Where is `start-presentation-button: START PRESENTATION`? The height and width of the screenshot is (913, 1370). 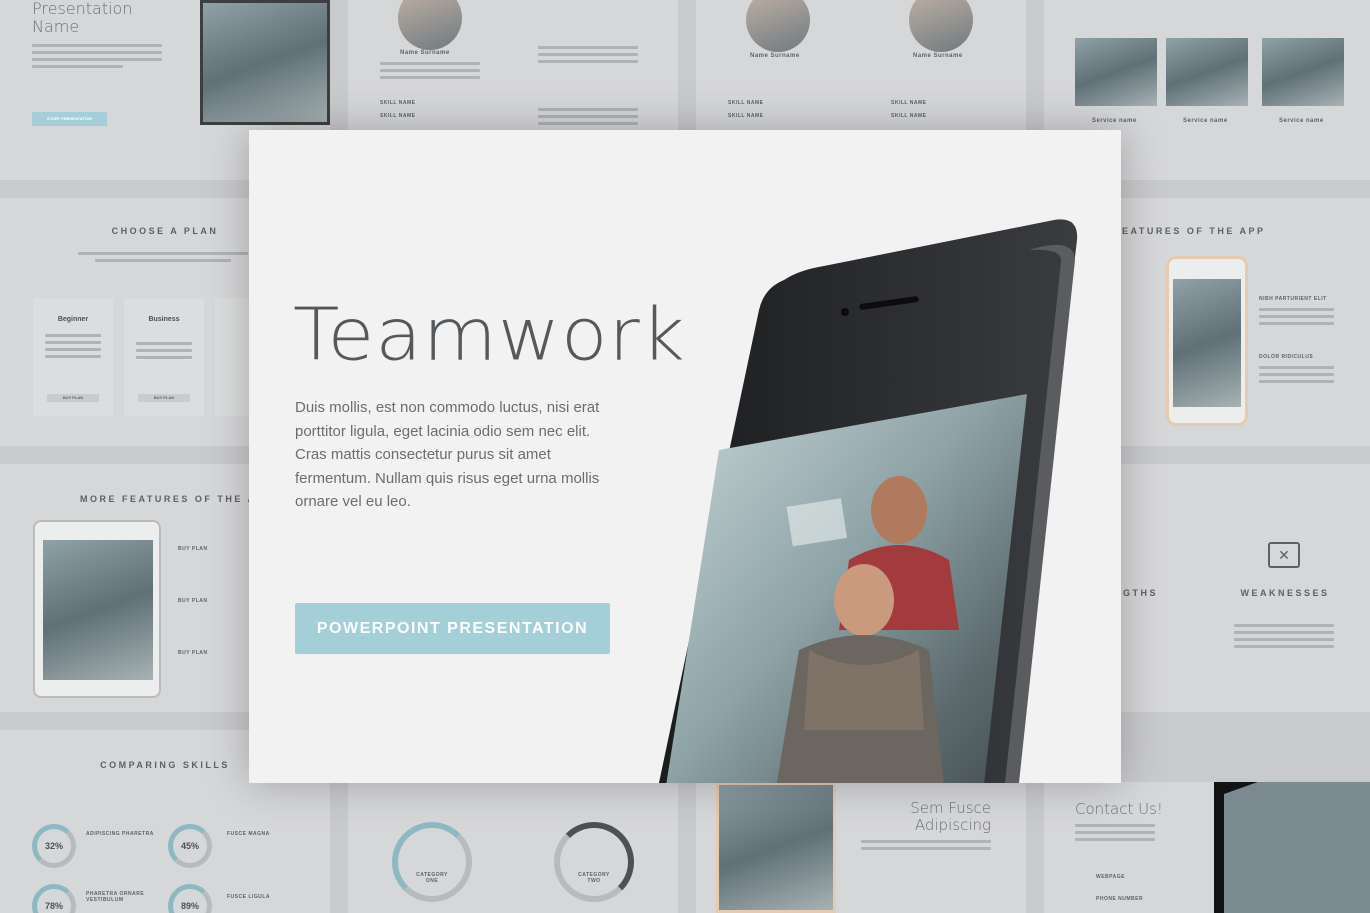
start-presentation-button: START PRESENTATION is located at coordinates (69, 119).